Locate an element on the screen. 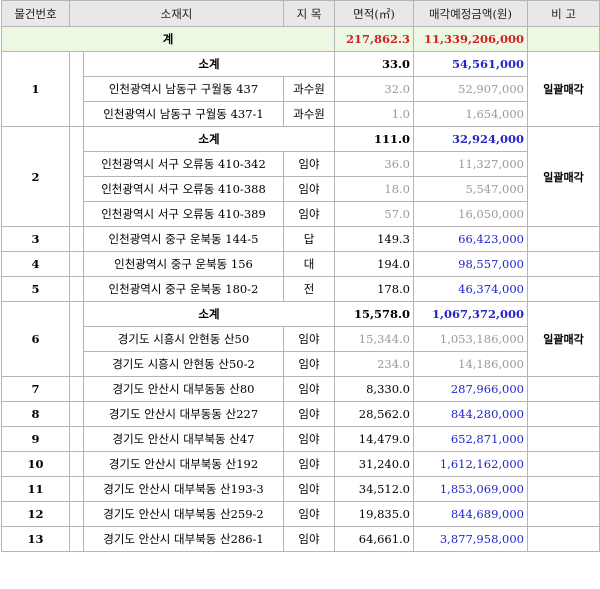 The width and height of the screenshot is (600, 589). lot-number: 3 is located at coordinates (35, 239).